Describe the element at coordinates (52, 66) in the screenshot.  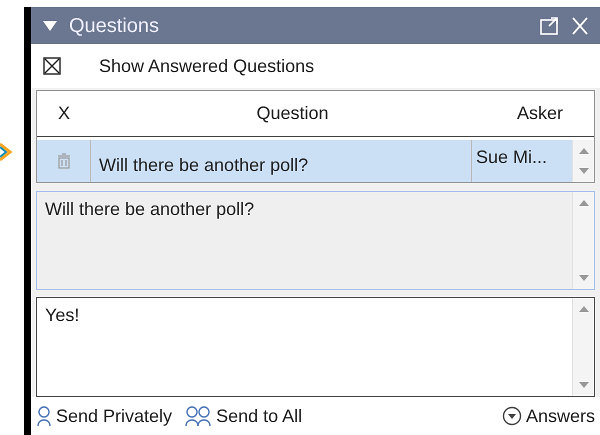
I see `checkbox` at that location.